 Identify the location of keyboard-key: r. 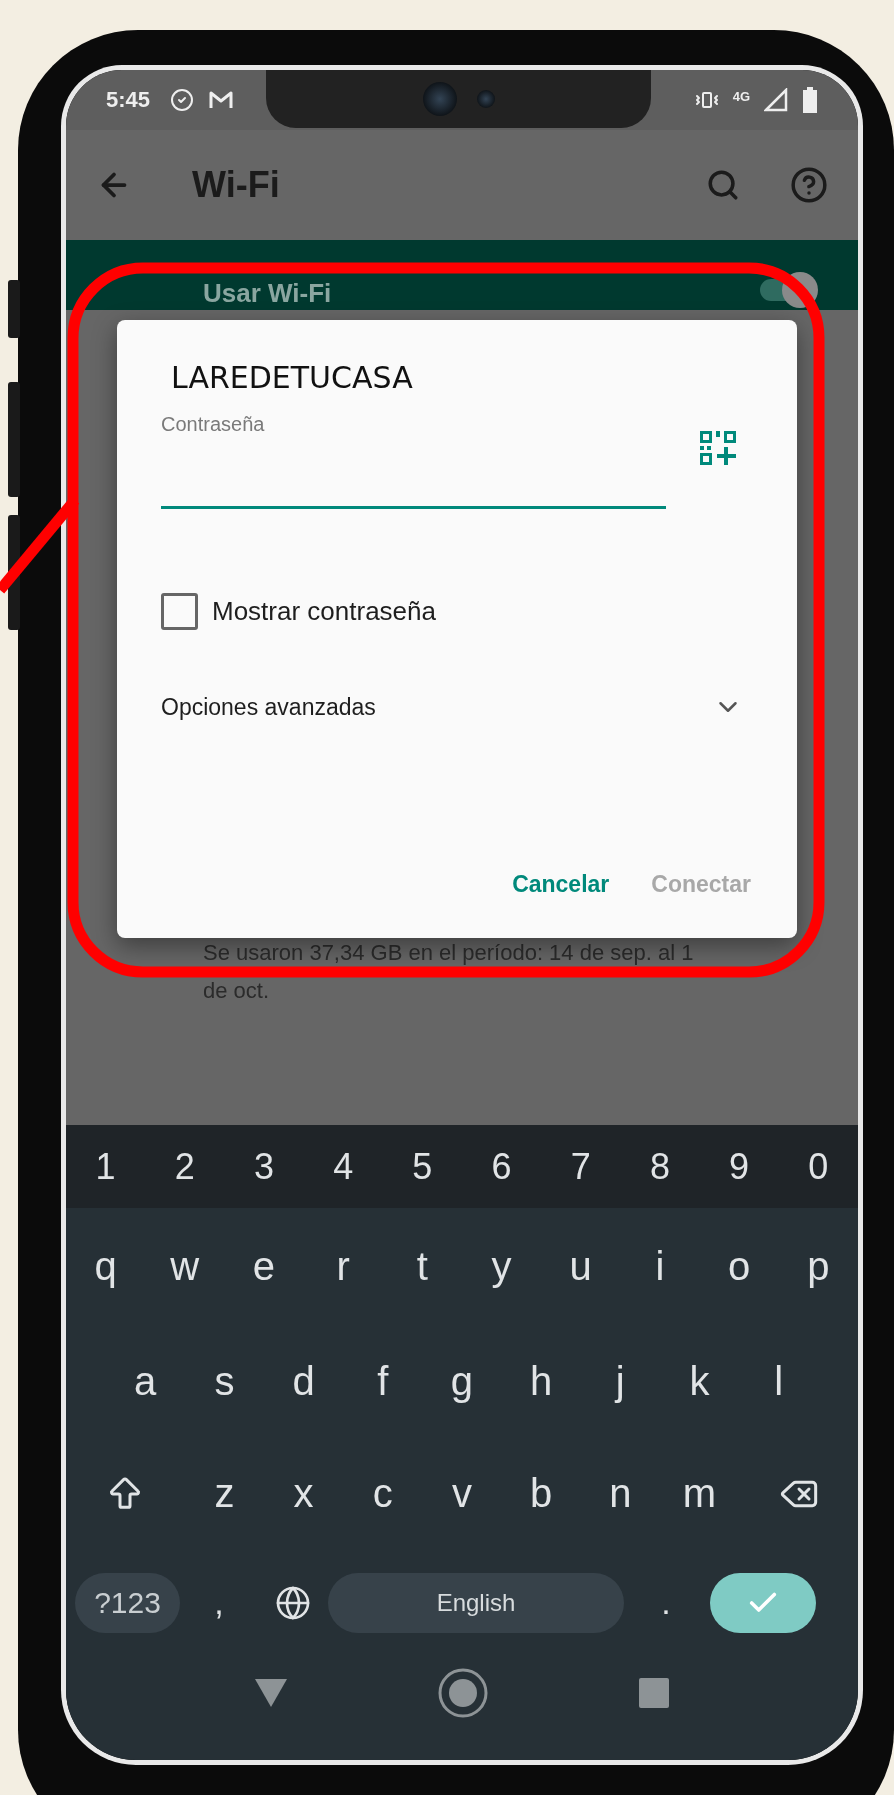
(343, 1266).